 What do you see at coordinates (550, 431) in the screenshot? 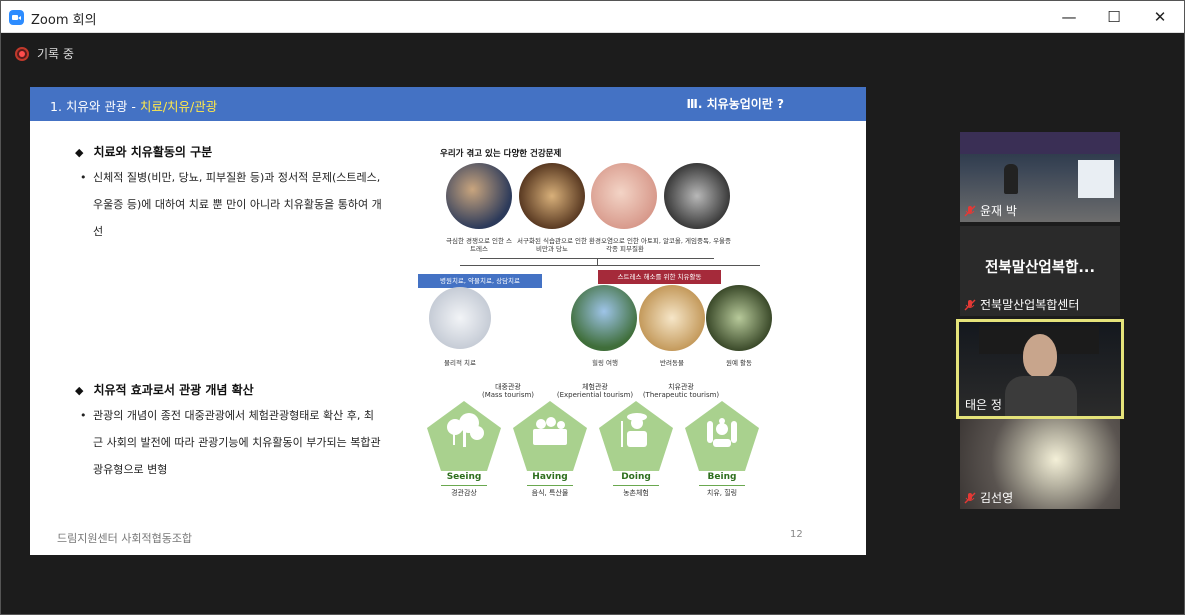
I see `basket-icon` at bounding box center [550, 431].